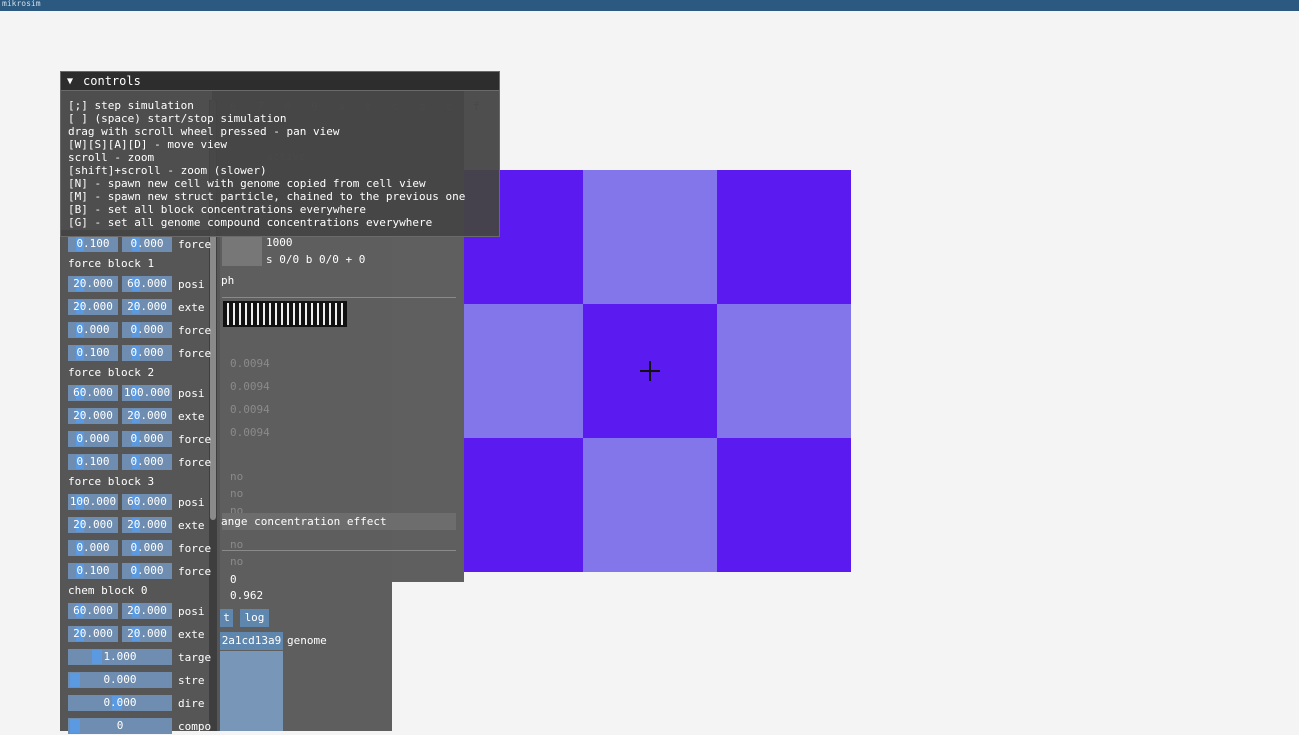  What do you see at coordinates (254, 618) in the screenshot?
I see `log-button: log` at bounding box center [254, 618].